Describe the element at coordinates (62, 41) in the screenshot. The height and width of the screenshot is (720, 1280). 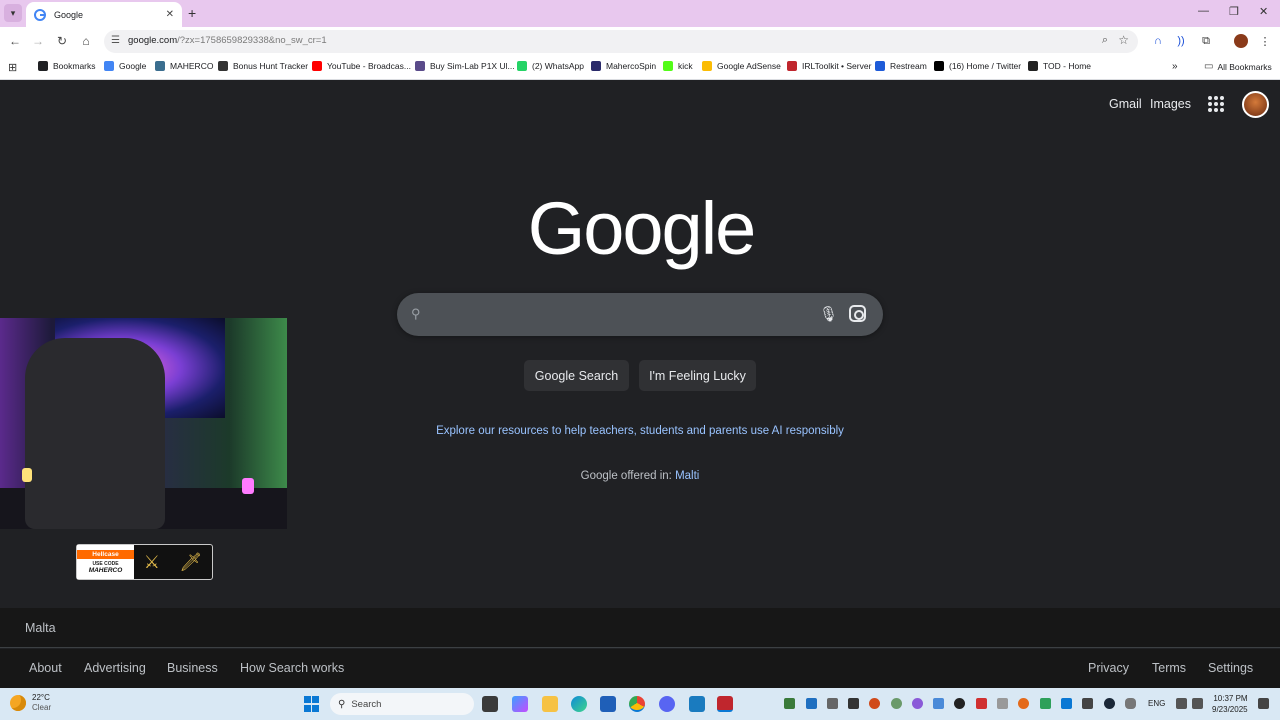
I see `reload-icon: ↻` at that location.